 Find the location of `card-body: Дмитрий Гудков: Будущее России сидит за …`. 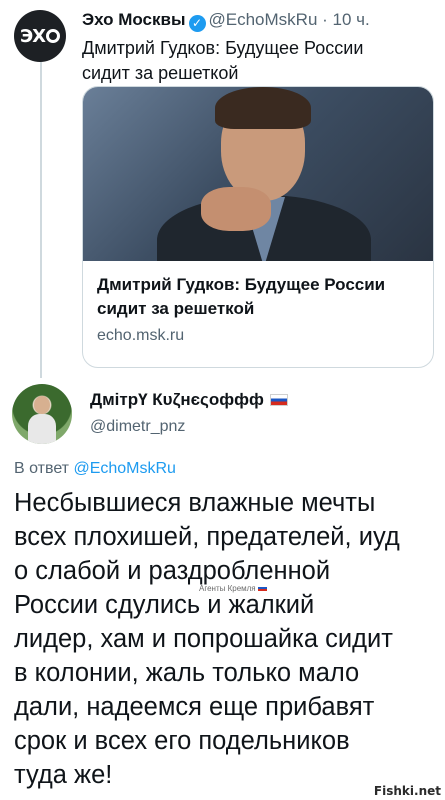

card-body: Дмитрий Гудков: Будущее России сидит за … is located at coordinates (258, 309).